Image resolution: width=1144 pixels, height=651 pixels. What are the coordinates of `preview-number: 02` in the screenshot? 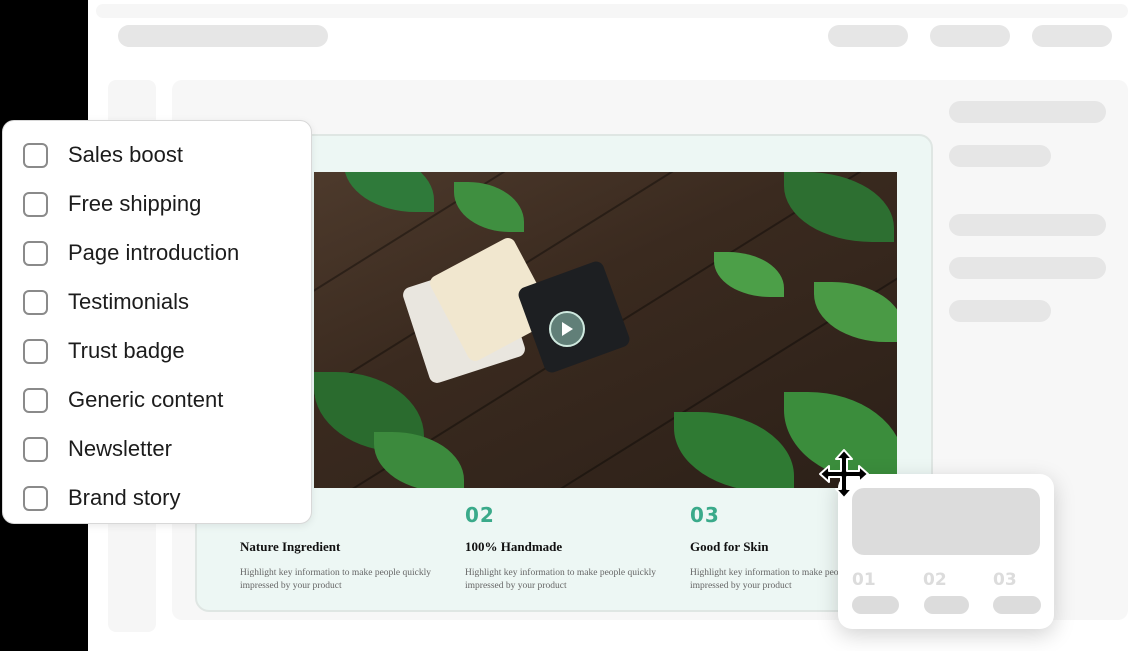 It's located at (935, 580).